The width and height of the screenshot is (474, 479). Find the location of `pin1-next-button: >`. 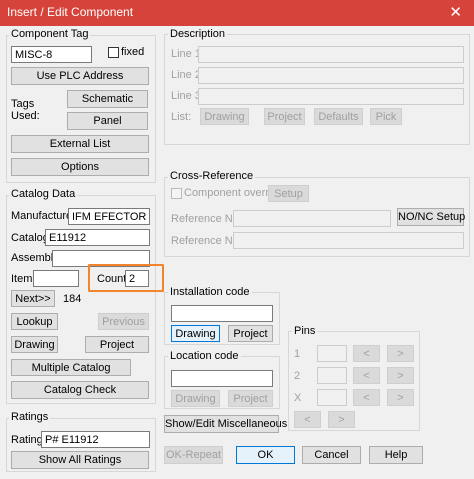

pin1-next-button: > is located at coordinates (400, 353).